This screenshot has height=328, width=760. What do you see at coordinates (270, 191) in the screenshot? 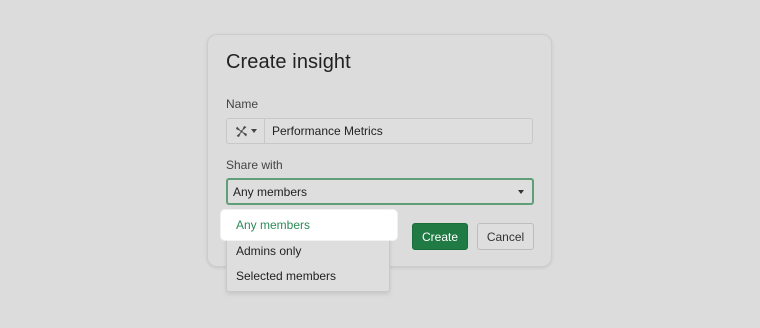
I see `share-with-value: Any members` at bounding box center [270, 191].